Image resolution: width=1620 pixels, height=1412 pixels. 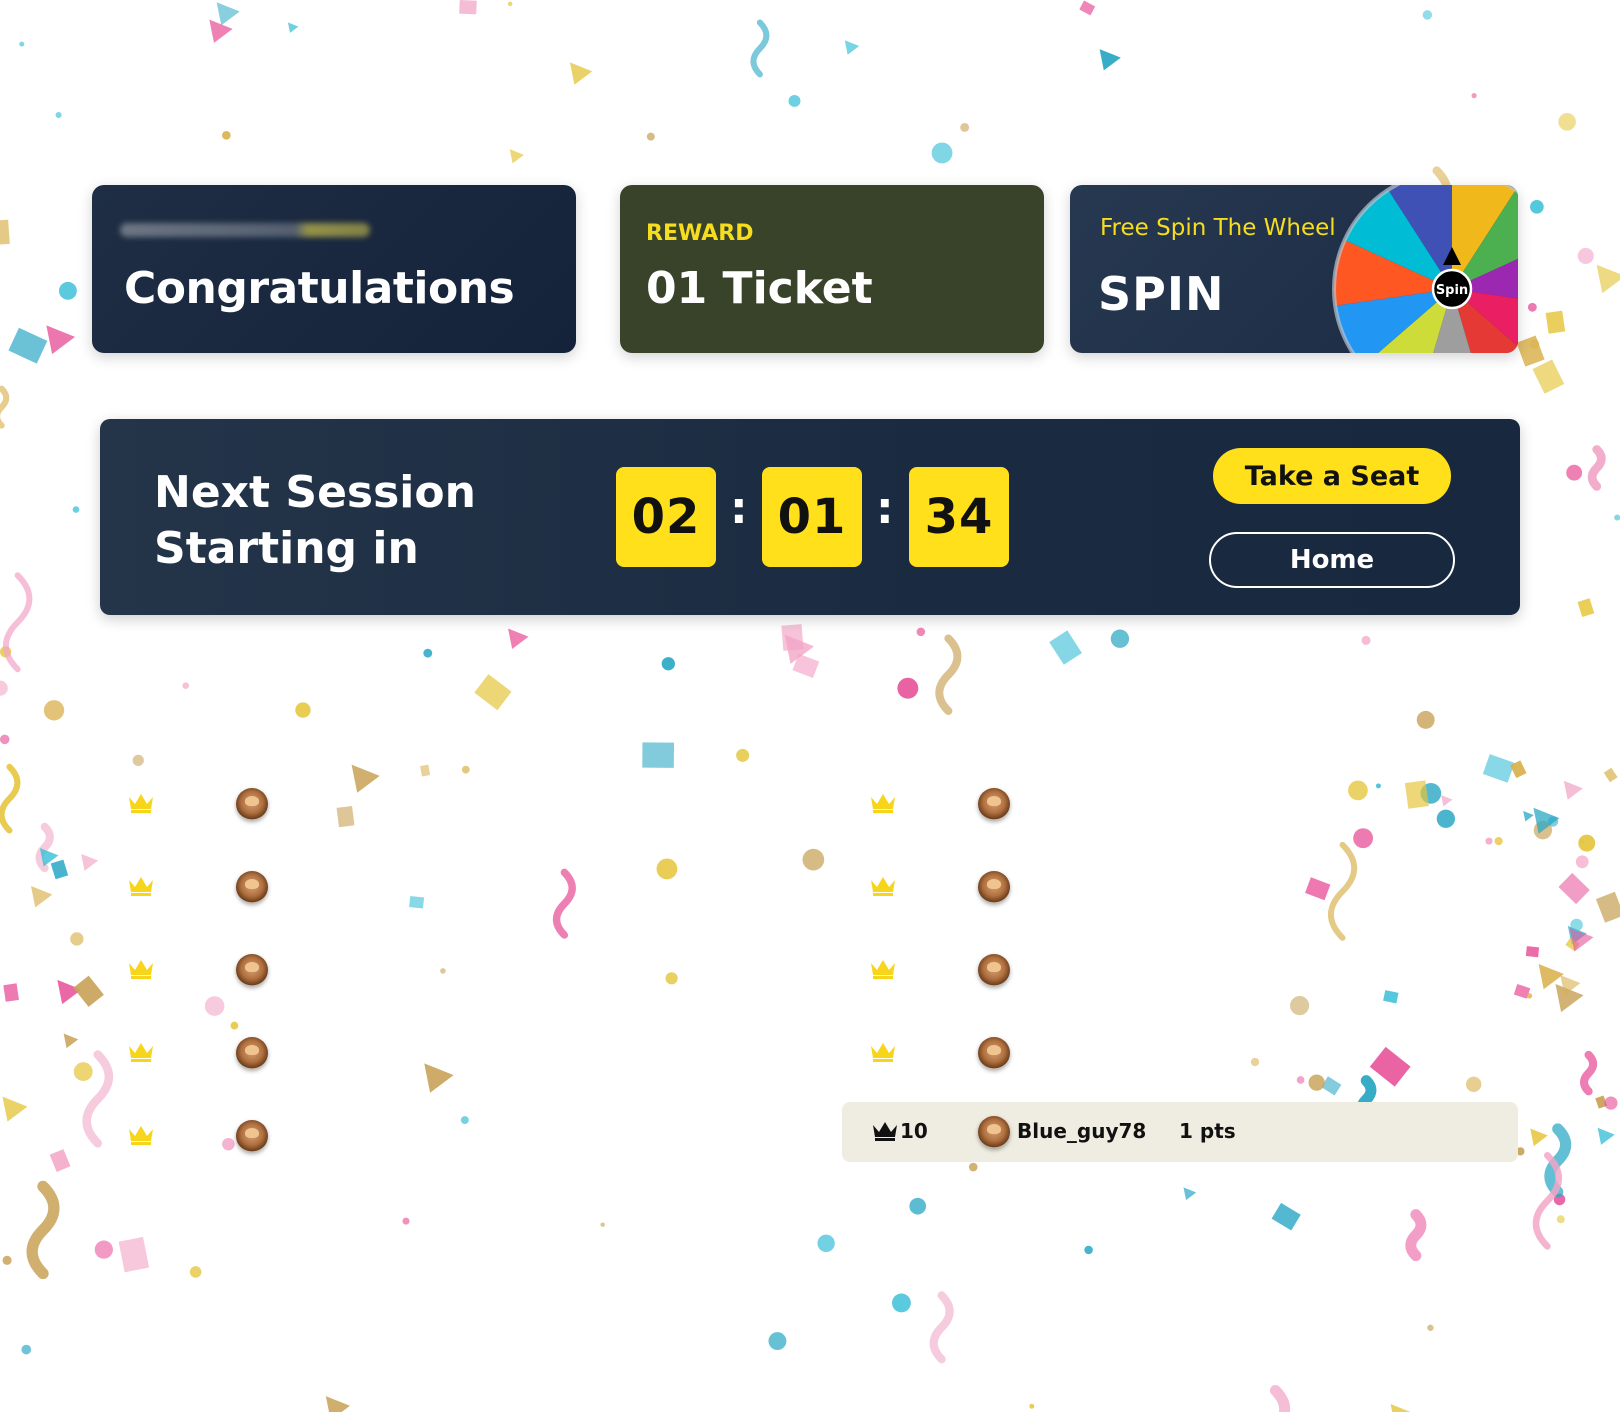 I want to click on reward-card: REWARD 01 Ticket, so click(x=832, y=269).